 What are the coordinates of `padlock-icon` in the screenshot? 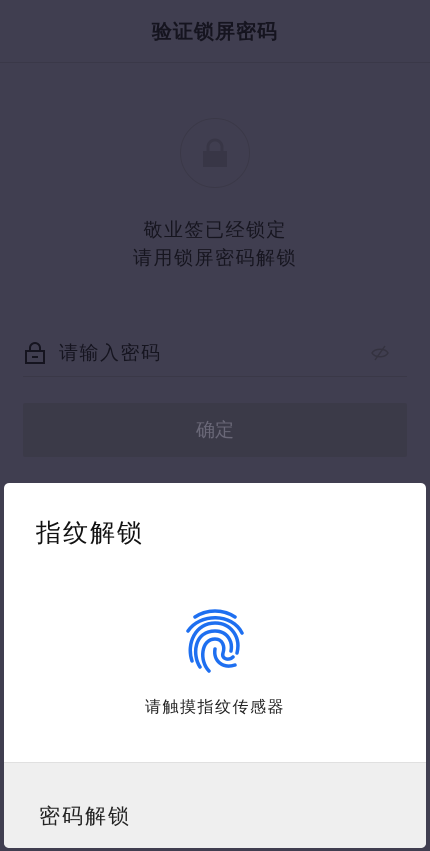 It's located at (35, 353).